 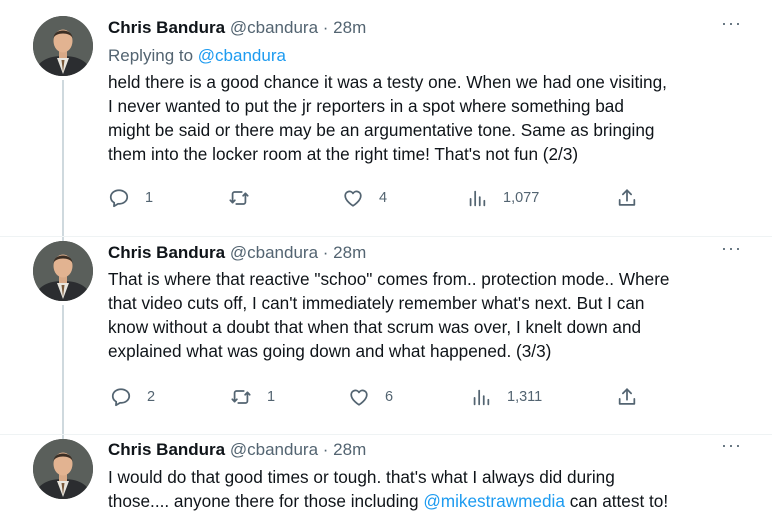 I want to click on replying-to: Replying to @cbandura, so click(x=197, y=56).